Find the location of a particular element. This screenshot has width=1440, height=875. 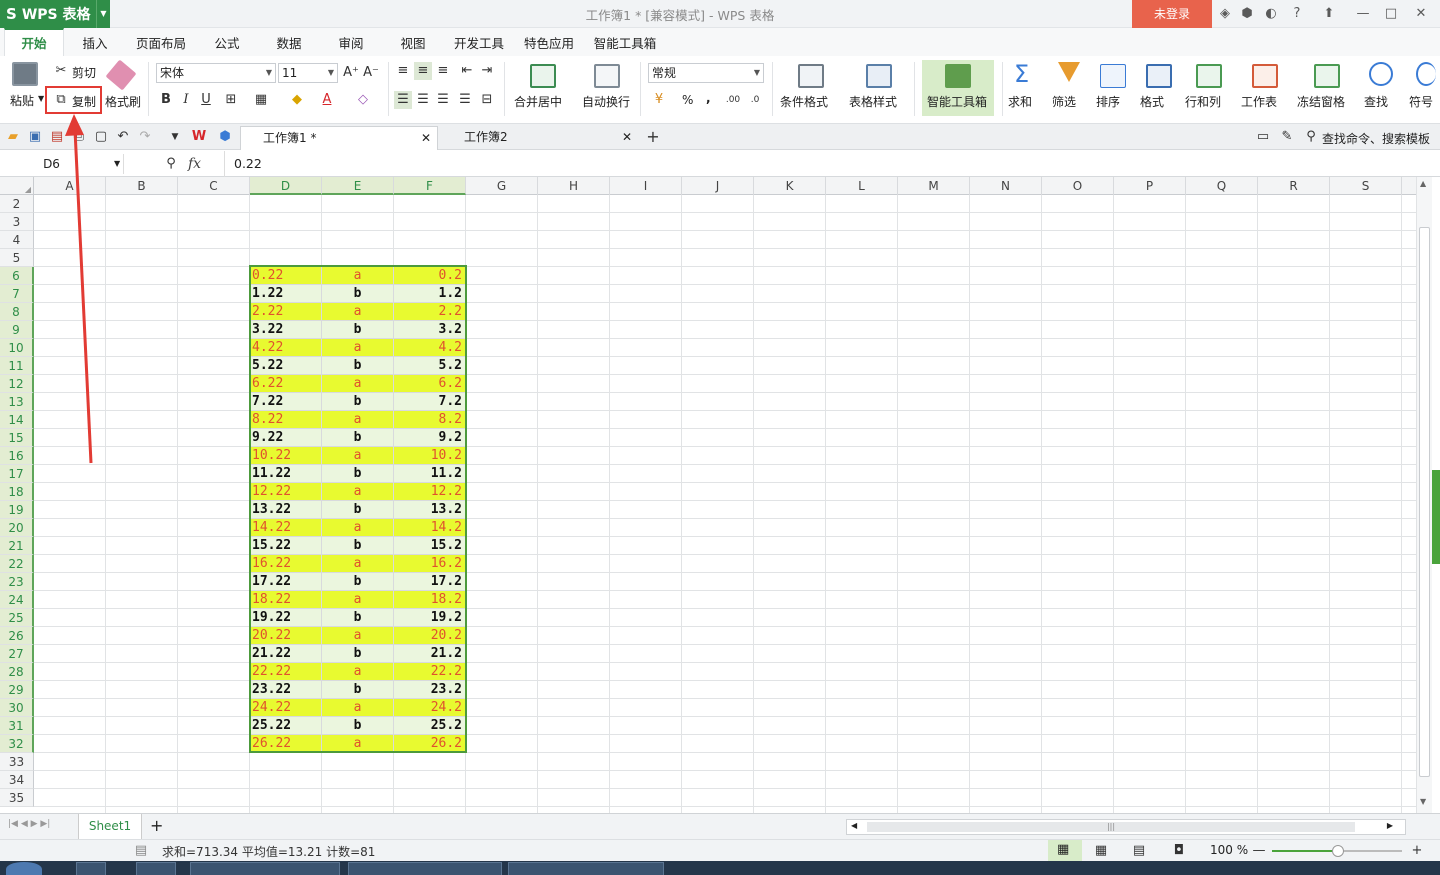

insert-function-button: fx is located at coordinates (194, 164).